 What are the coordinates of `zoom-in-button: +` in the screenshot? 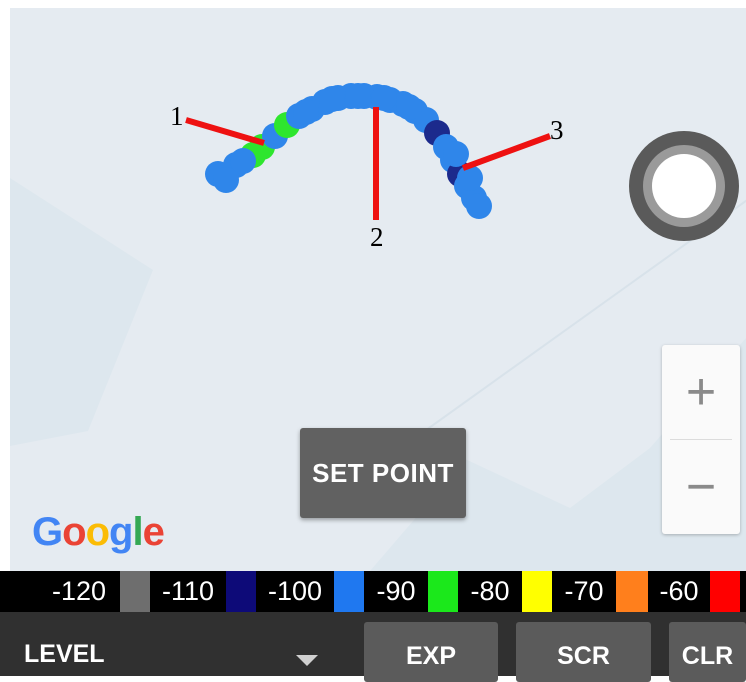 It's located at (701, 392).